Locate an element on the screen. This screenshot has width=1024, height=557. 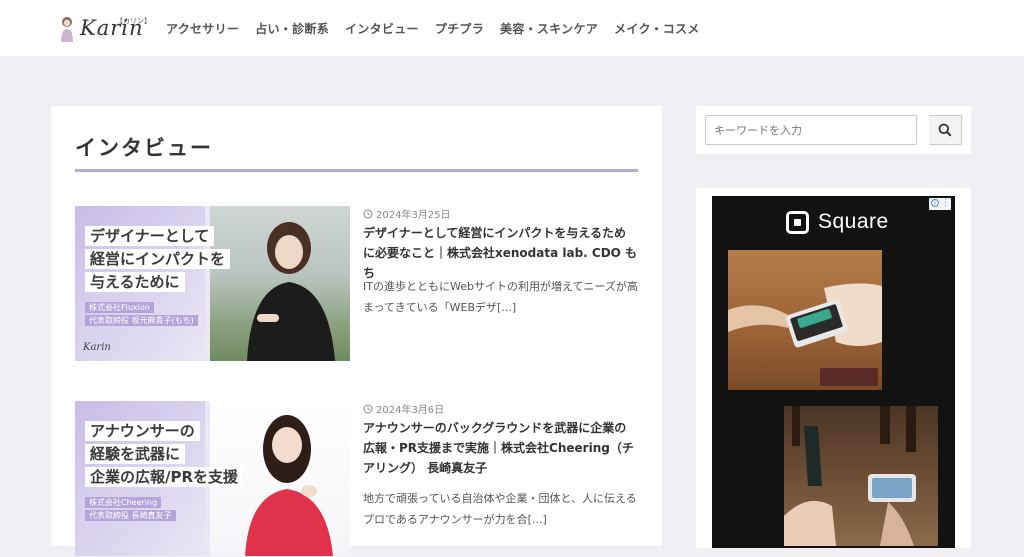
thumbnail-company: 株式会社Fluxion 代表取締役 坂元麻貴子(もち) is located at coordinates (141, 315).